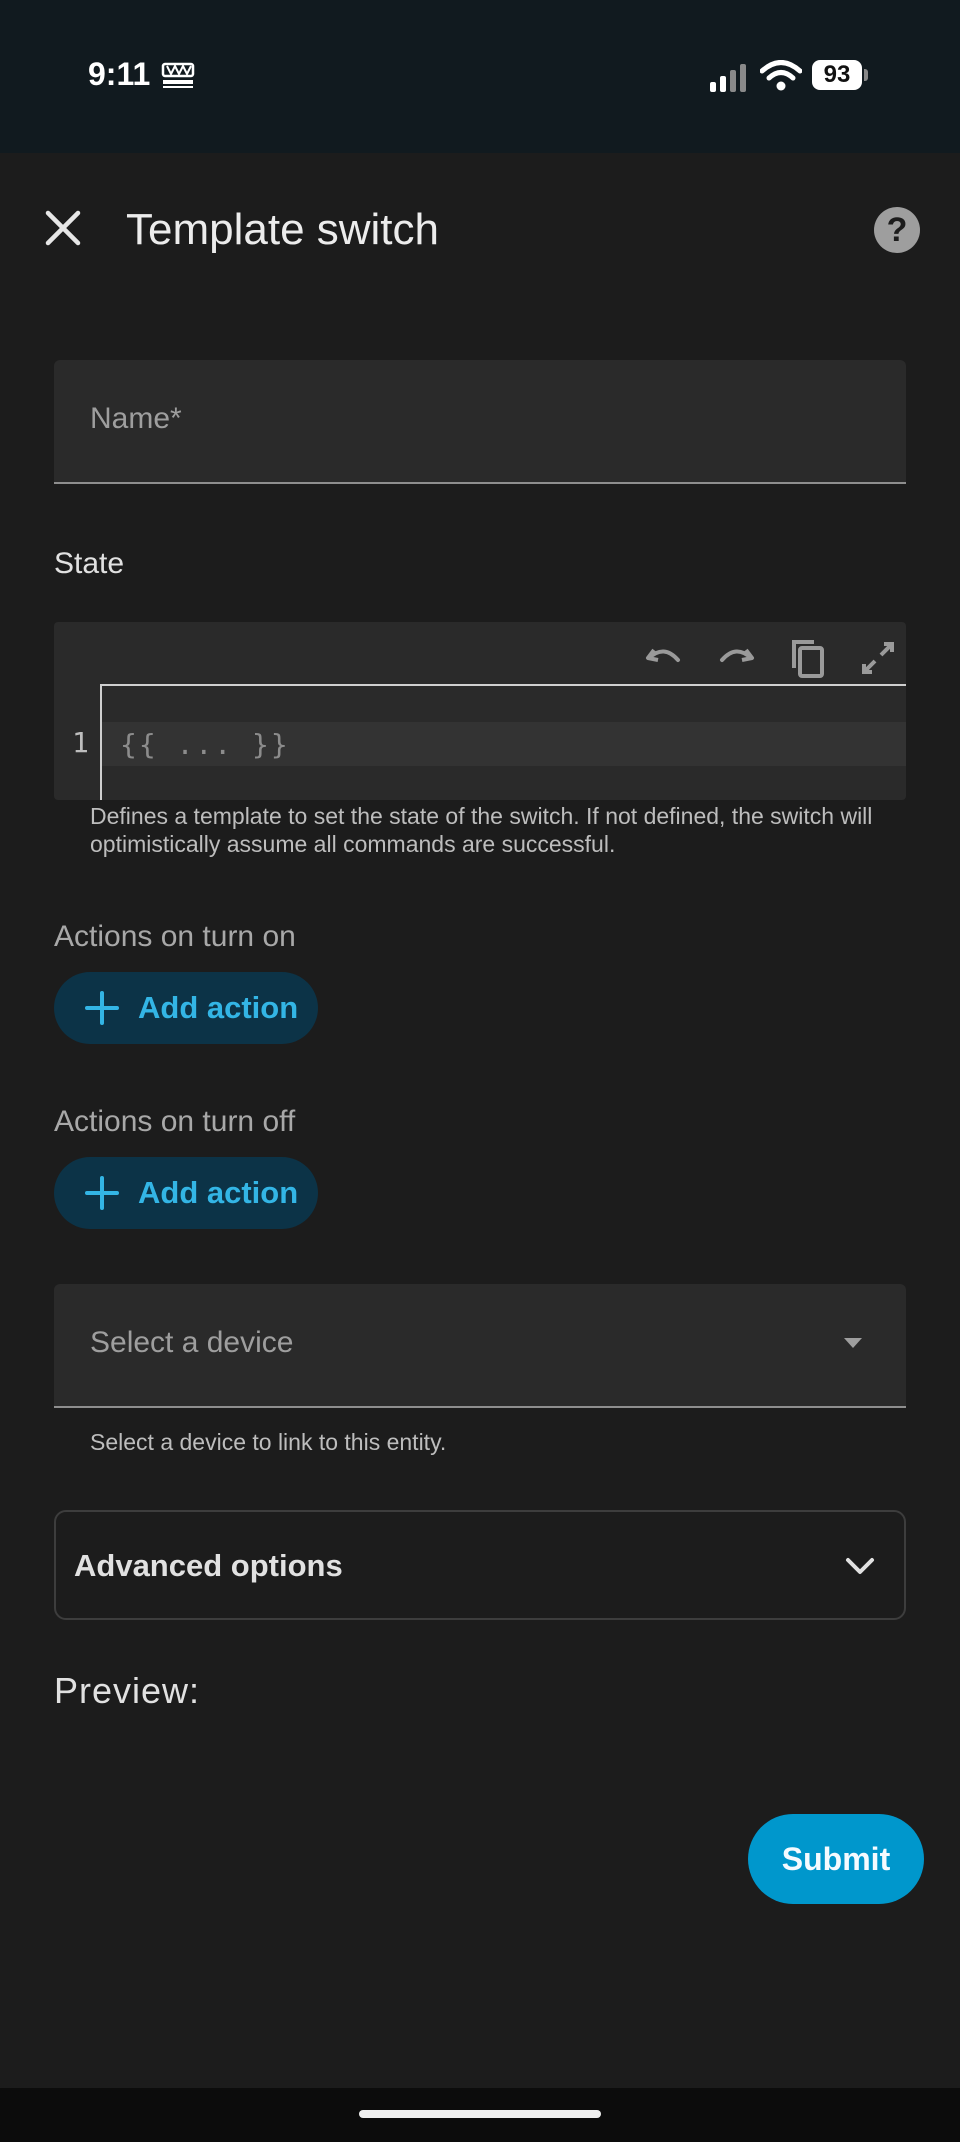  I want to click on signal-icon, so click(728, 78).